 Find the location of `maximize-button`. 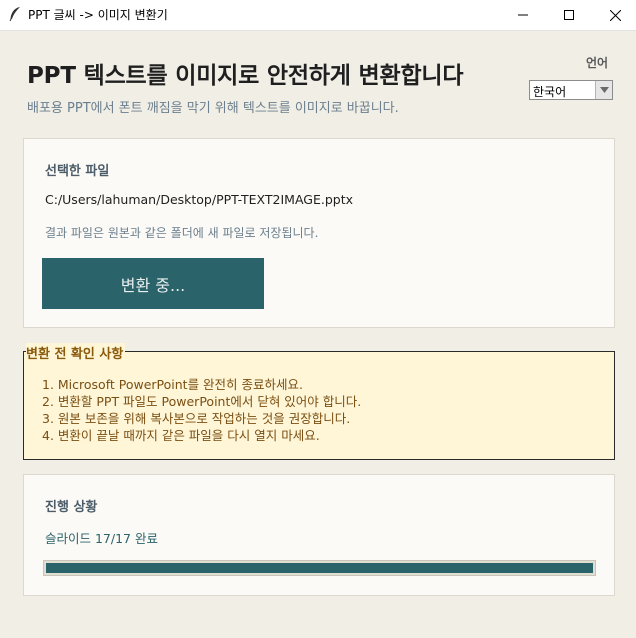

maximize-button is located at coordinates (569, 15).